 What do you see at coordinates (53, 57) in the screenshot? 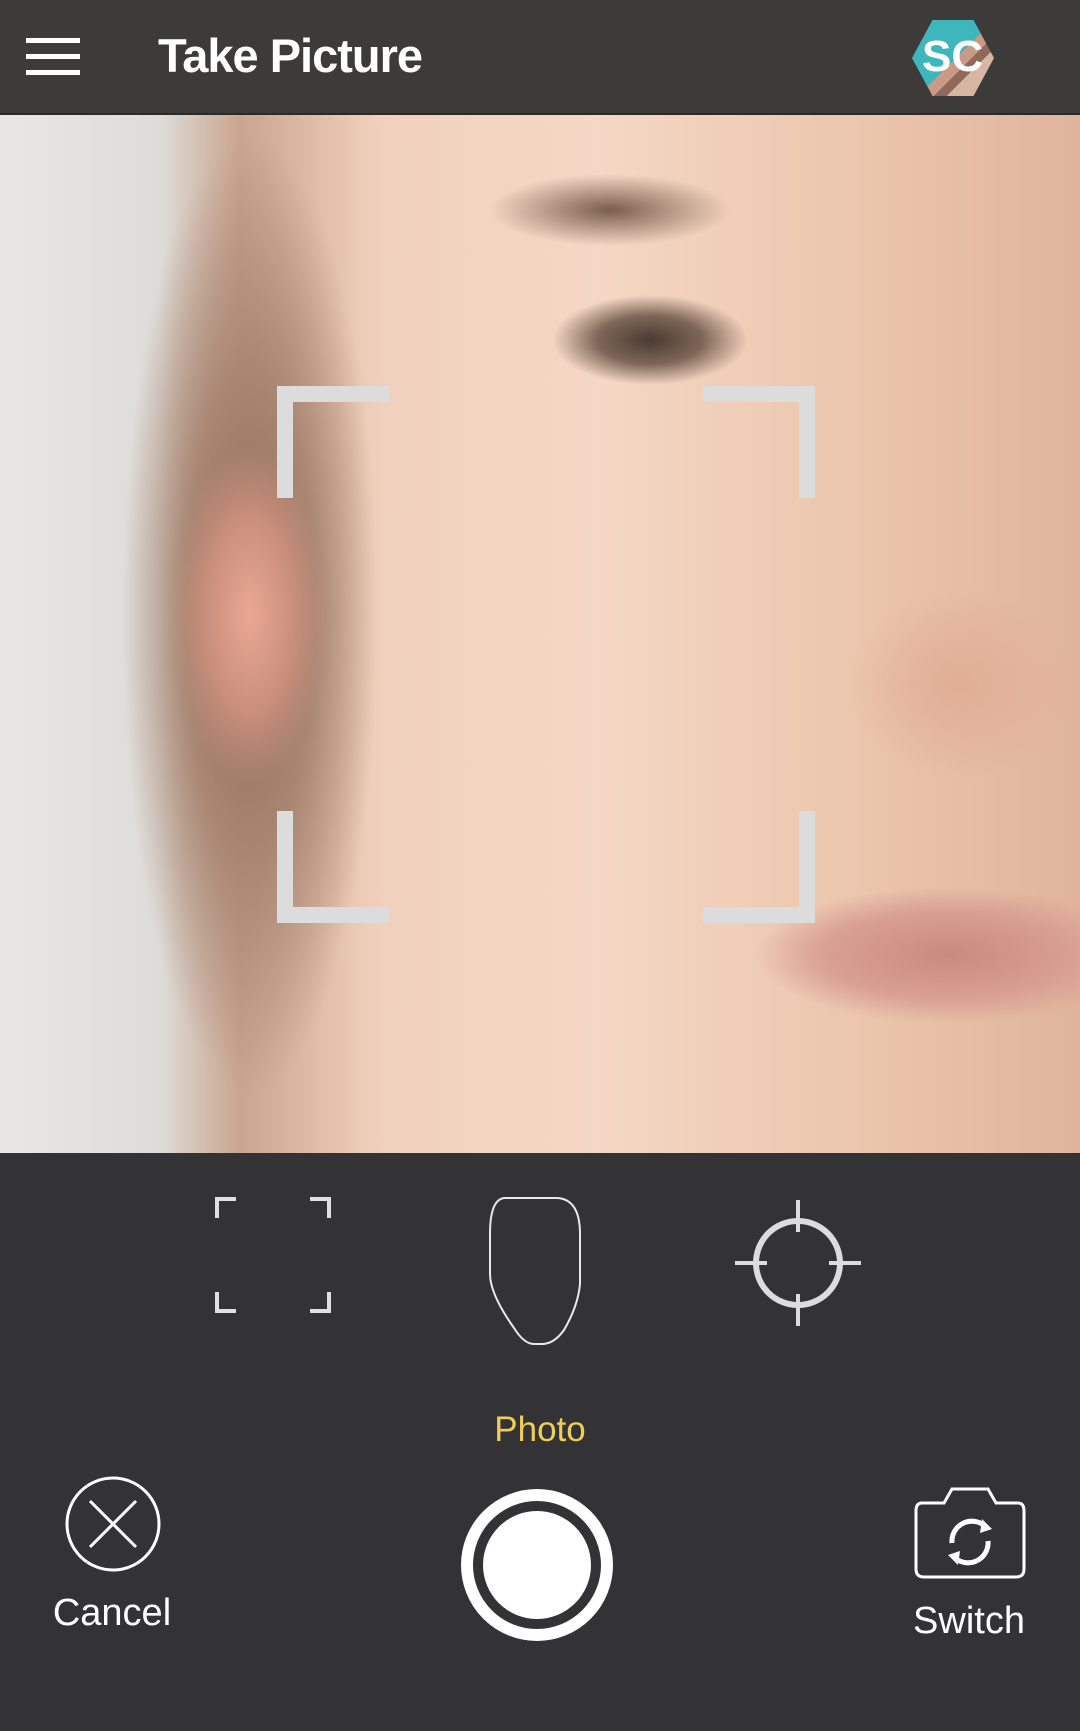
I see `hamburger-menu-icon` at bounding box center [53, 57].